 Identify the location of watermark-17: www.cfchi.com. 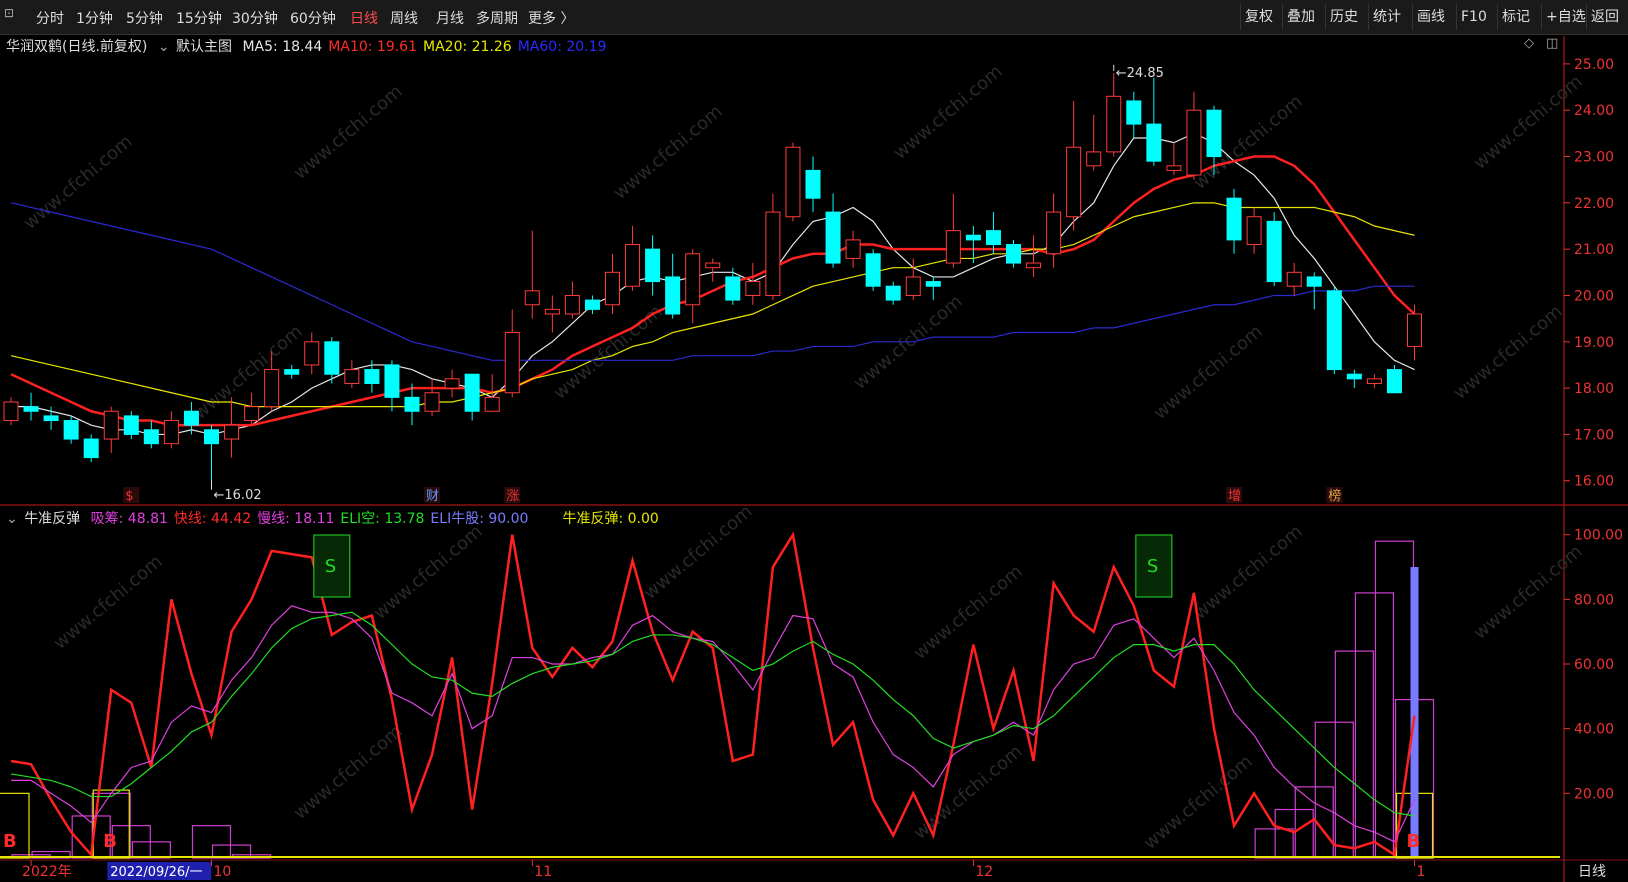
(348, 772).